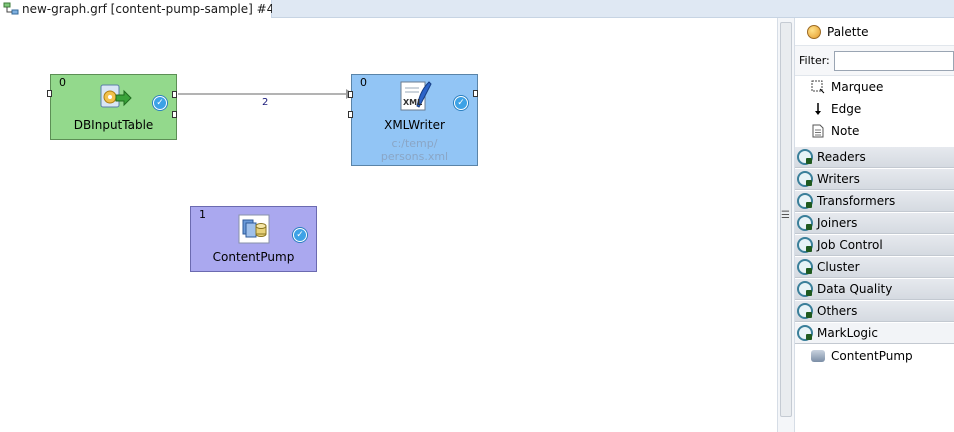 The width and height of the screenshot is (954, 432). What do you see at coordinates (613, 9) in the screenshot?
I see `tab-strip-background` at bounding box center [613, 9].